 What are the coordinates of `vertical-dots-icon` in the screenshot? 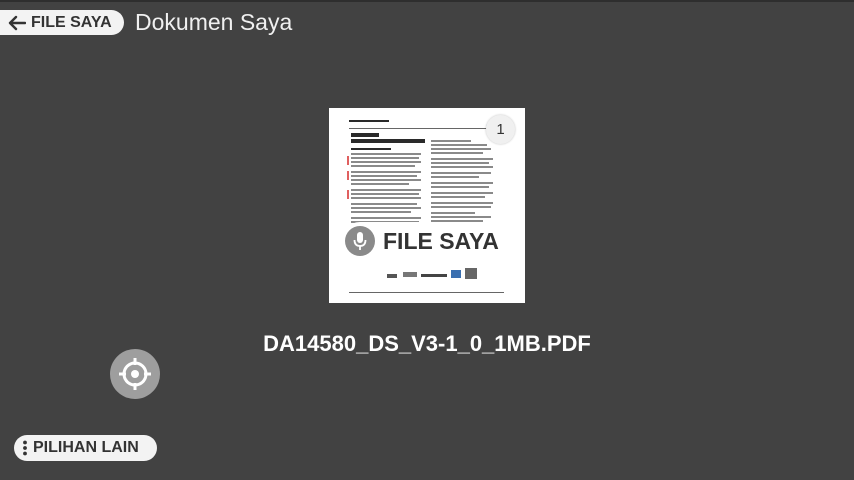 It's located at (25, 448).